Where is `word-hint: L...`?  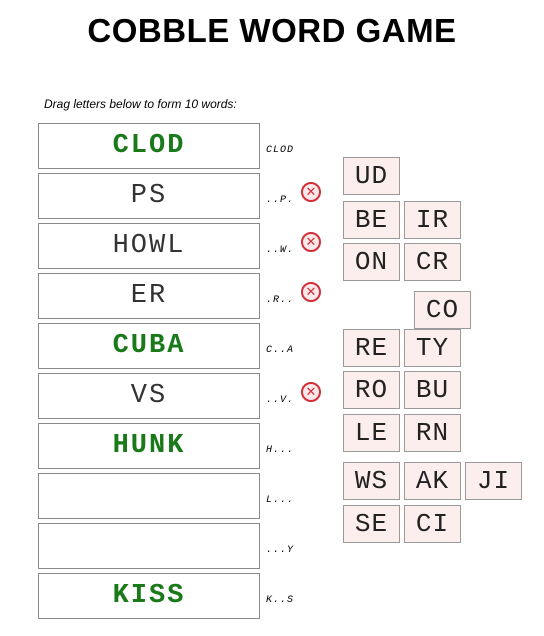
word-hint: L... is located at coordinates (280, 500).